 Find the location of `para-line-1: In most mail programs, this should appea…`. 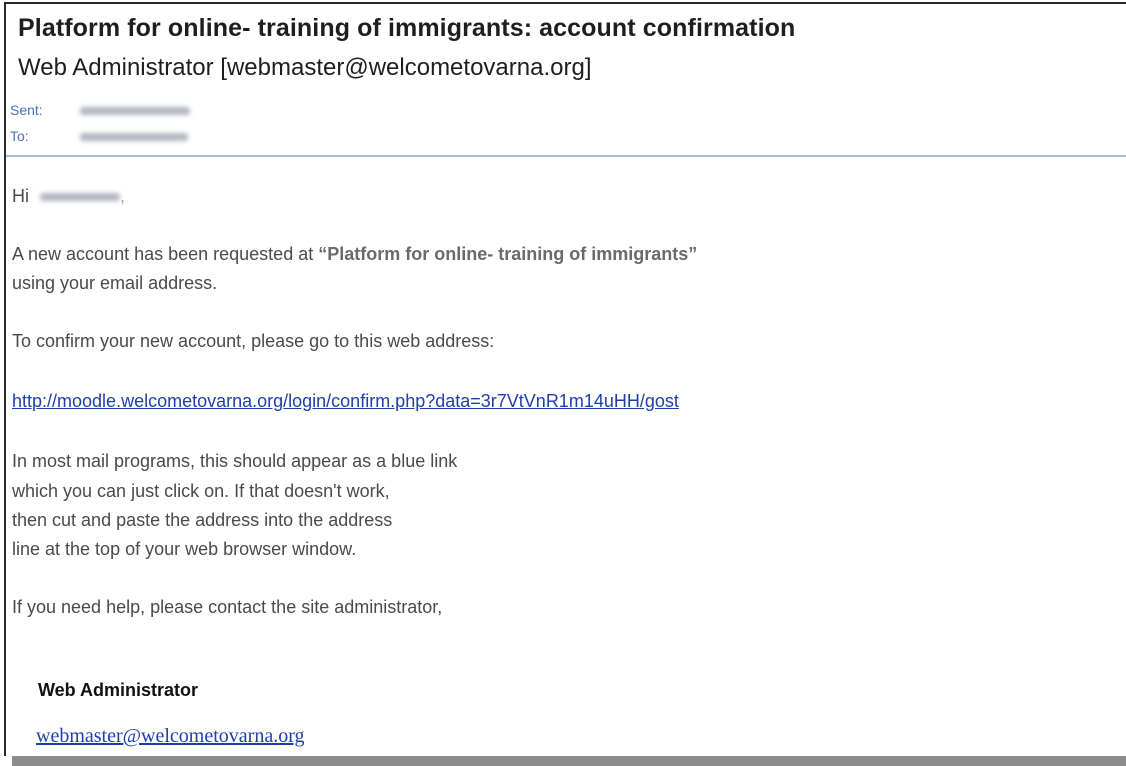

para-line-1: In most mail programs, this should appea… is located at coordinates (235, 461).